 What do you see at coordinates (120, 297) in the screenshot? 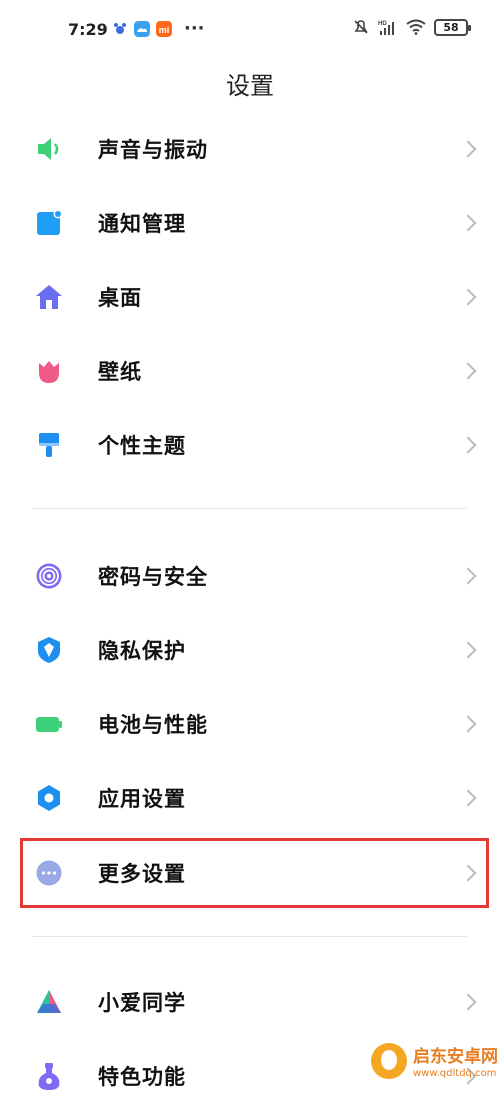
I see `settings-item-label: 桌面` at bounding box center [120, 297].